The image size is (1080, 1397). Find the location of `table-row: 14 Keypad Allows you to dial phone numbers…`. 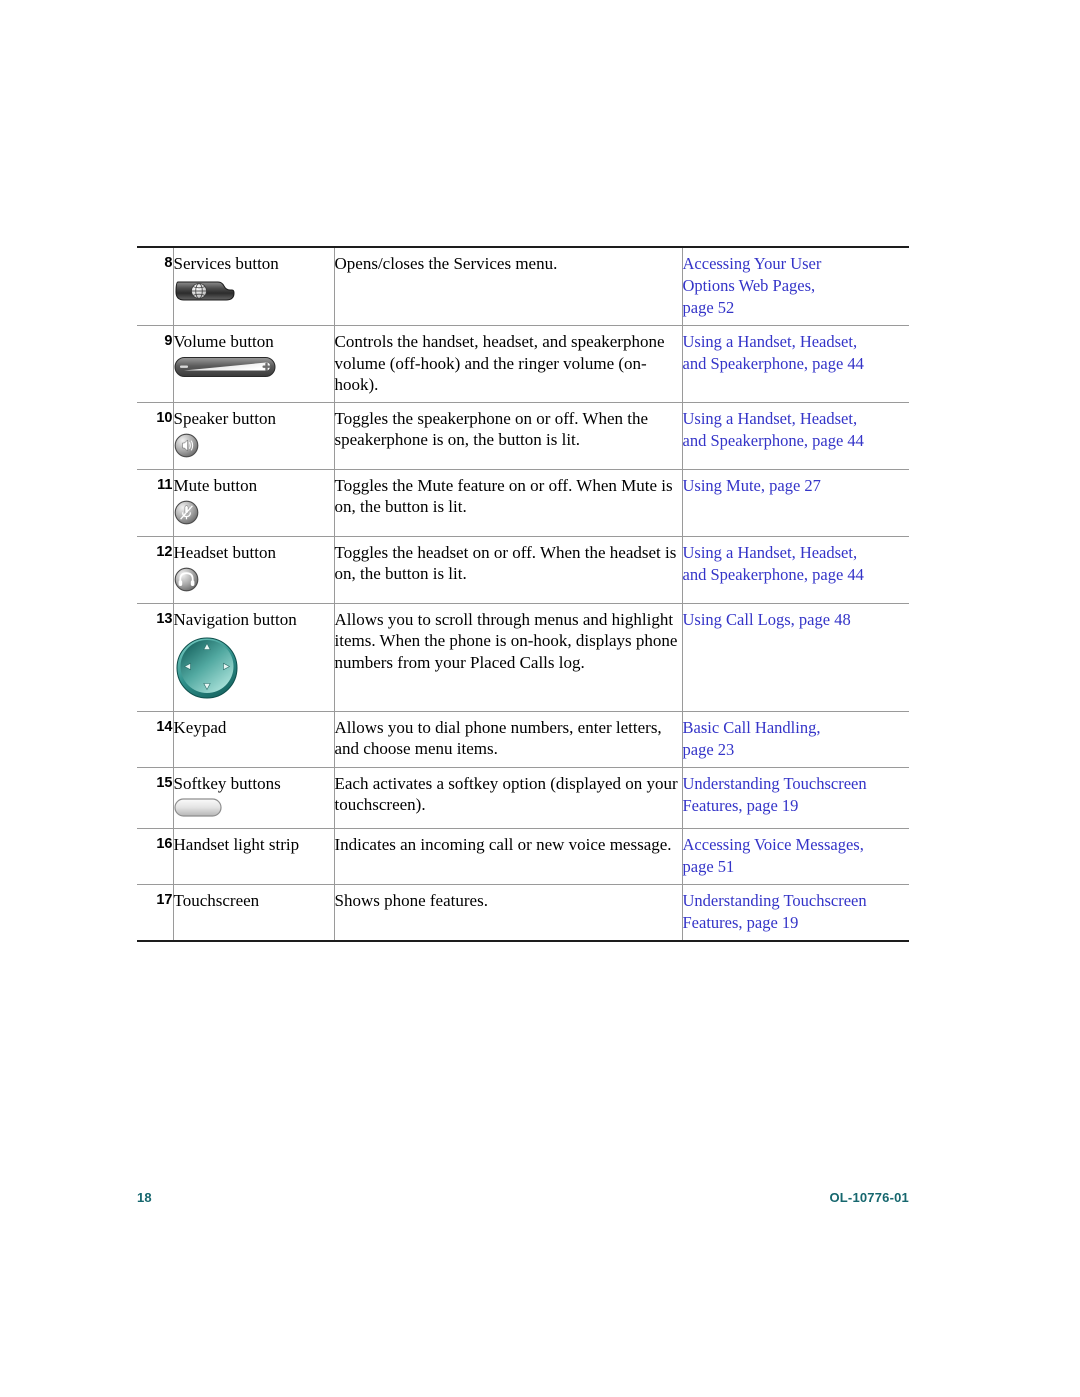

table-row: 14 Keypad Allows you to dial phone numbers… is located at coordinates (523, 739).